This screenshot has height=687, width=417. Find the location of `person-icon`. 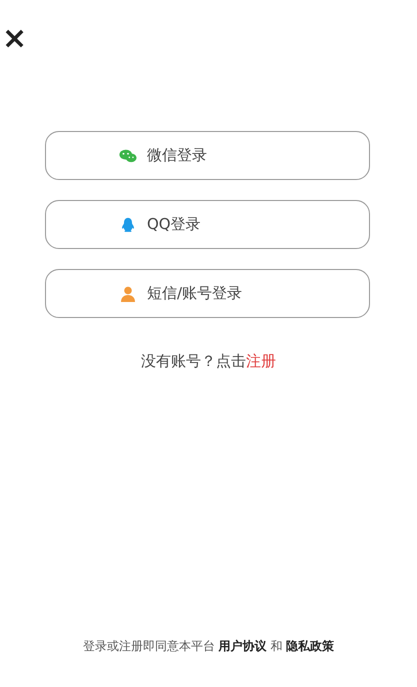

person-icon is located at coordinates (128, 294).